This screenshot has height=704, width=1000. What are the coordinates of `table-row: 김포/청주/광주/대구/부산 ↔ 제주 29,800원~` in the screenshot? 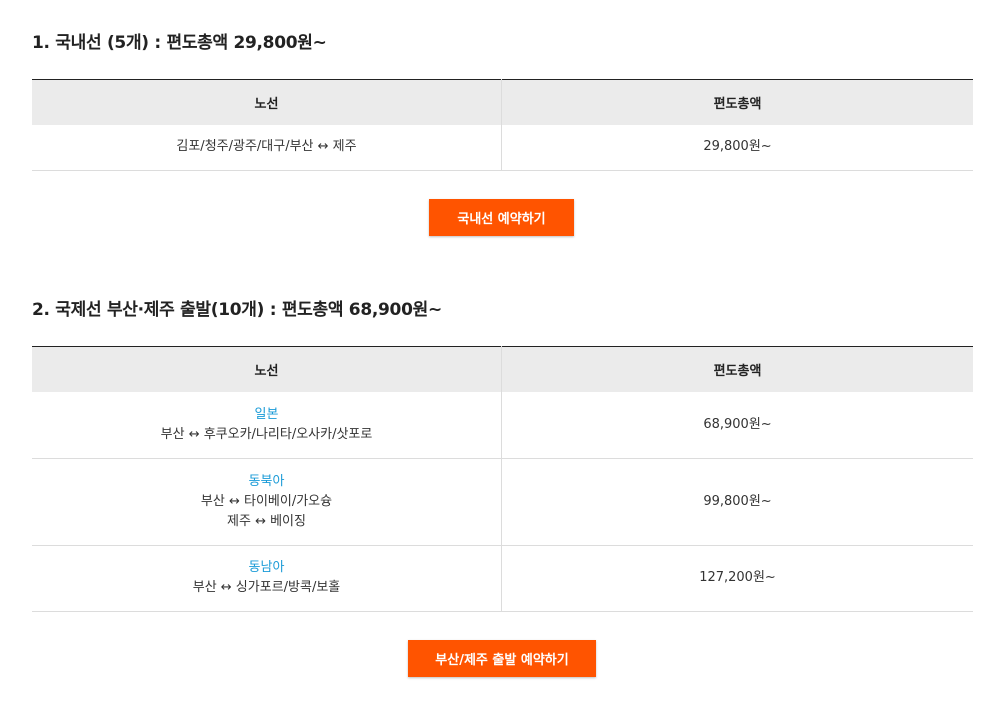 It's located at (502, 148).